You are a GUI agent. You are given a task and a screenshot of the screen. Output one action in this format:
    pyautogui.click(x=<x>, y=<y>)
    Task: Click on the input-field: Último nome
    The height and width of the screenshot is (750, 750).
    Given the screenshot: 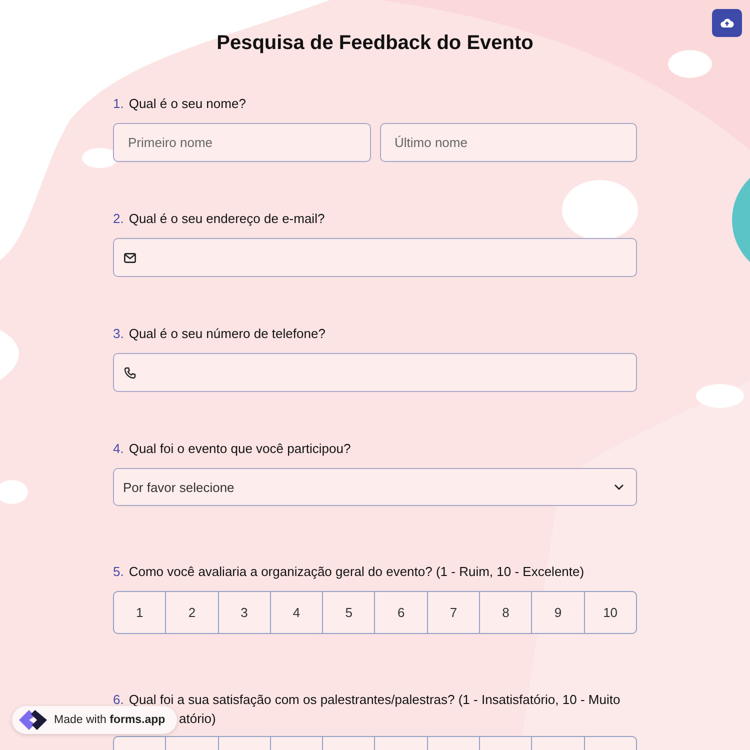 What is the action you would take?
    pyautogui.click(x=508, y=142)
    